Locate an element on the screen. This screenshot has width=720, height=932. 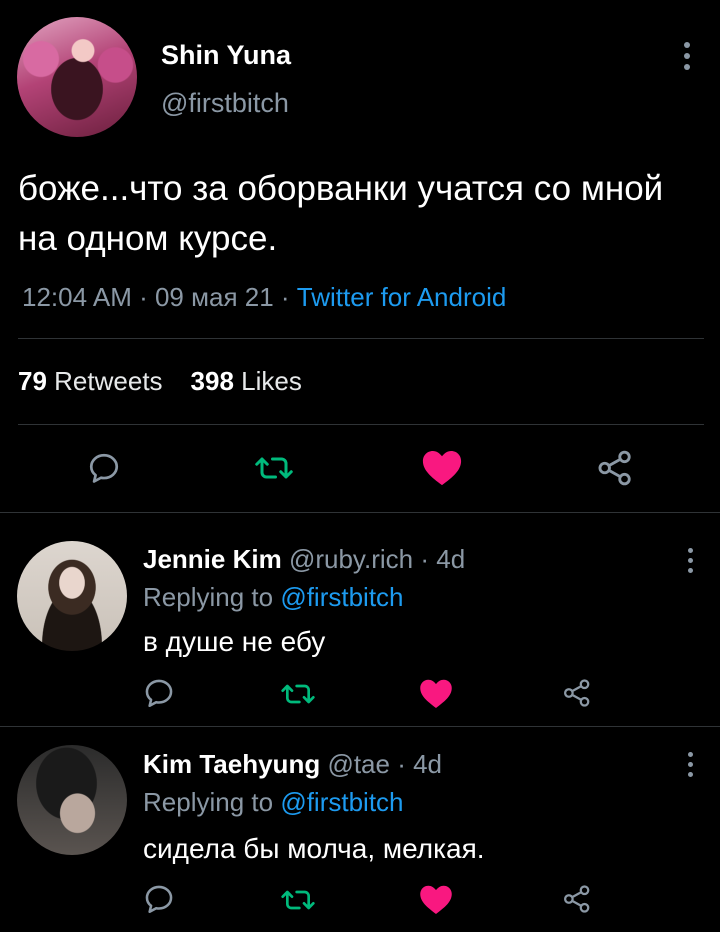
author-handle: @firstbitch is located at coordinates (225, 103).